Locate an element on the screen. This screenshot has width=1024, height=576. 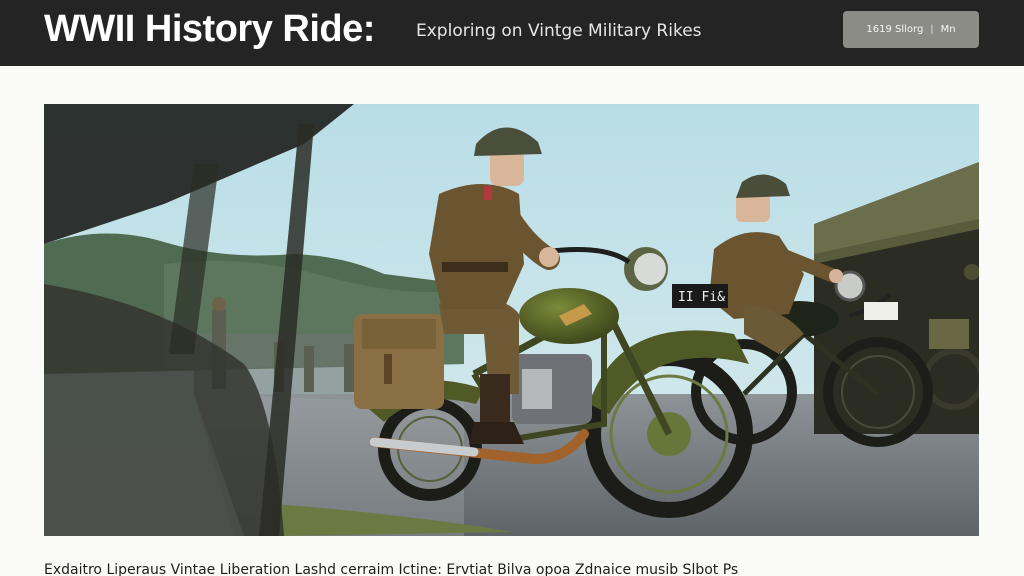
page-subtitle: Exploring on Vintge Military Rikes is located at coordinates (559, 31).